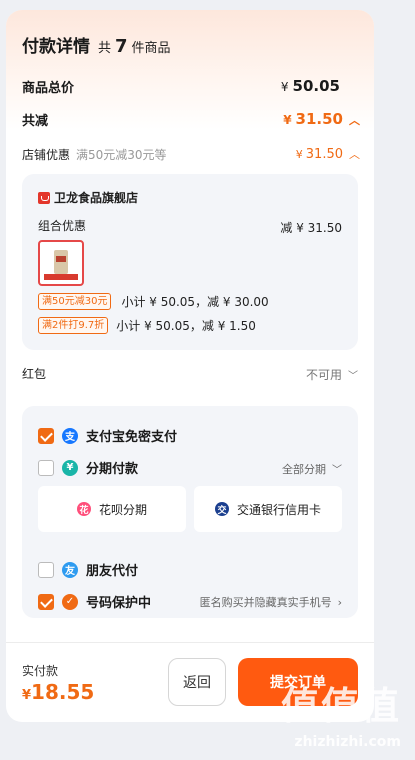  Describe the element at coordinates (105, 48) in the screenshot. I see `item-count-prefix: 共` at that location.